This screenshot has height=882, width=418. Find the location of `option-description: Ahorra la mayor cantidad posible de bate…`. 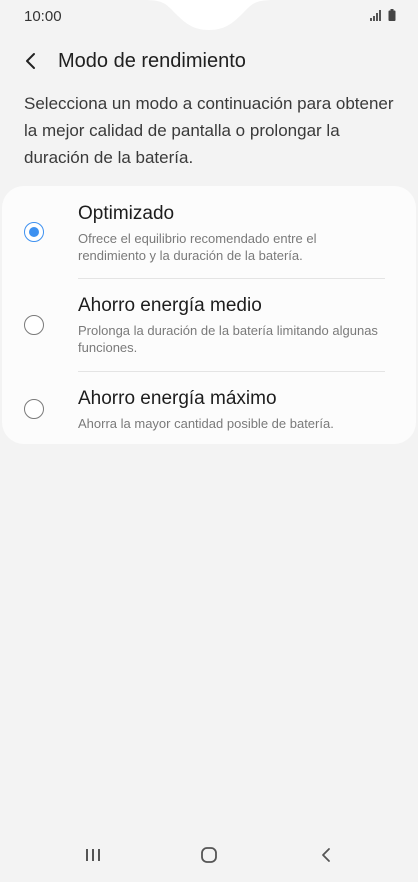

option-description: Ahorra la mayor cantidad posible de bate… is located at coordinates (206, 423).